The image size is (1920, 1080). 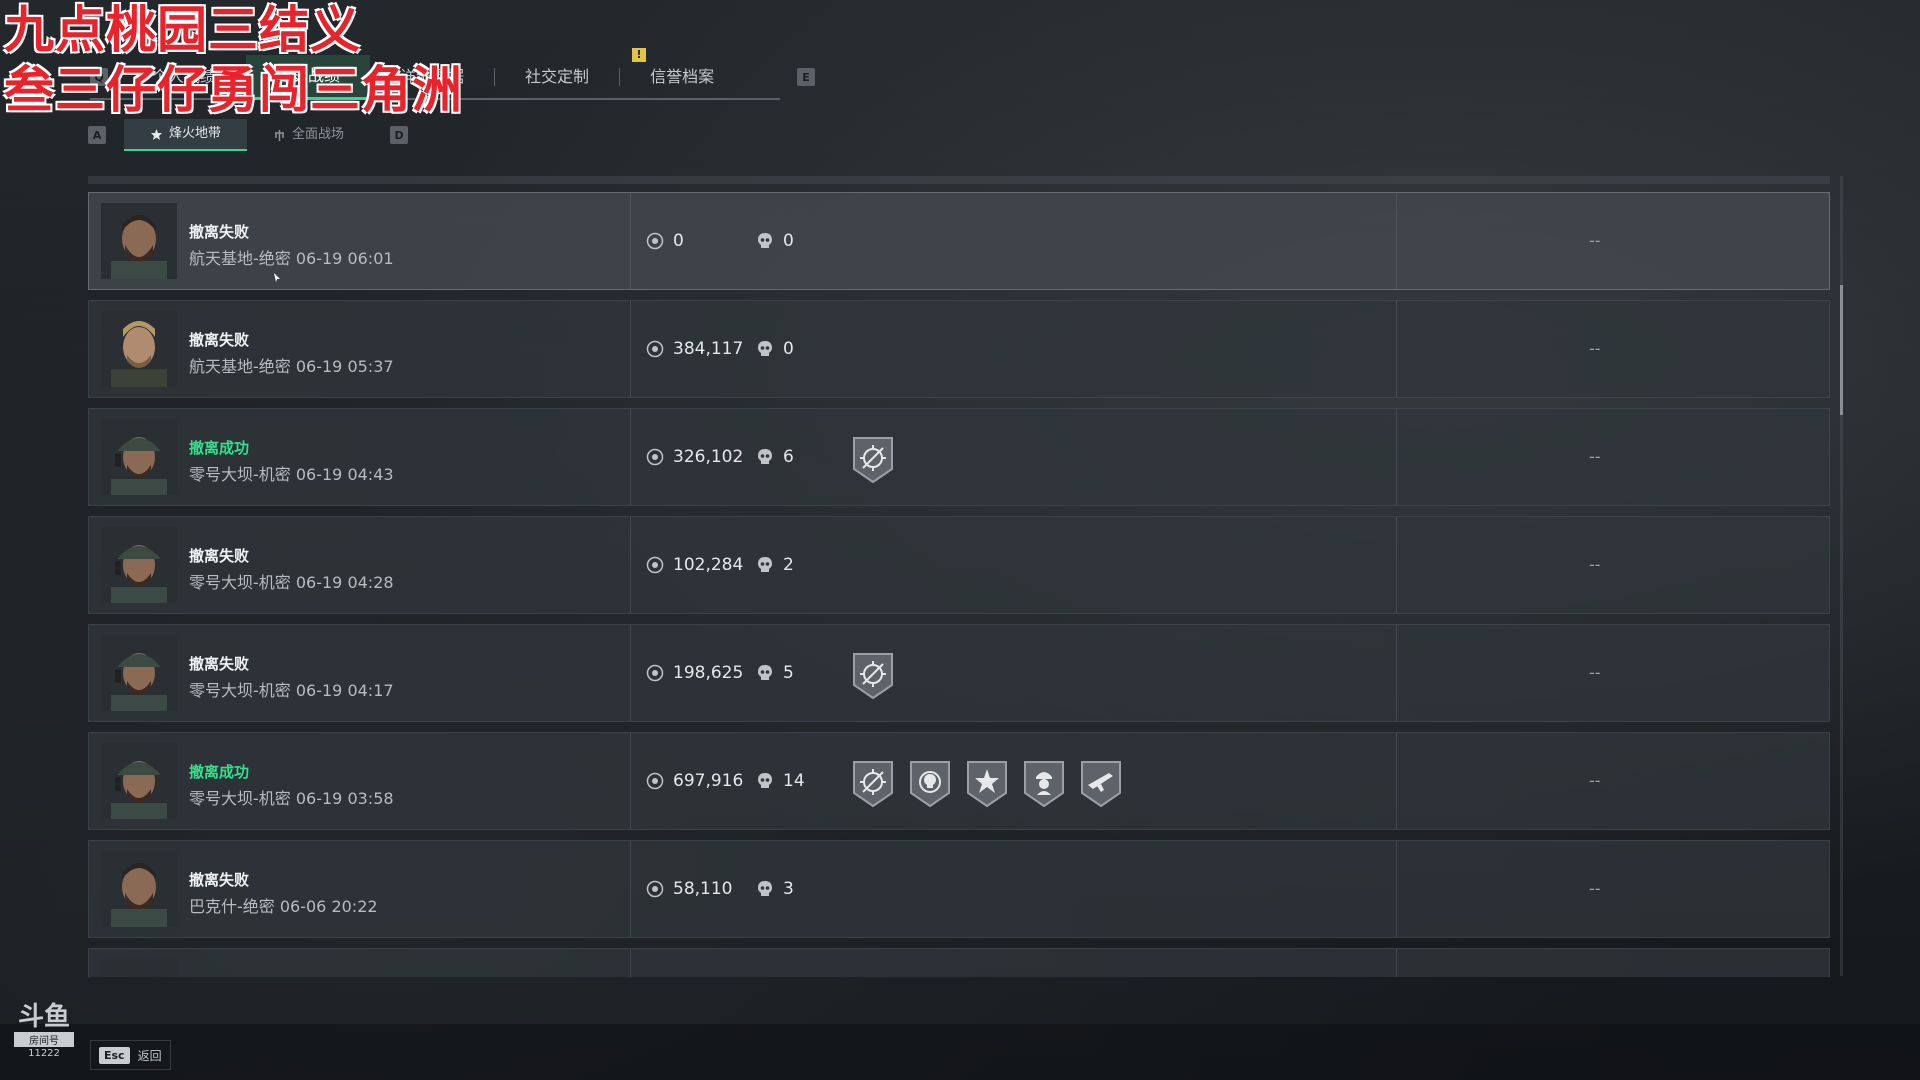 What do you see at coordinates (97, 135) in the screenshot?
I see `key-hint-a: A` at bounding box center [97, 135].